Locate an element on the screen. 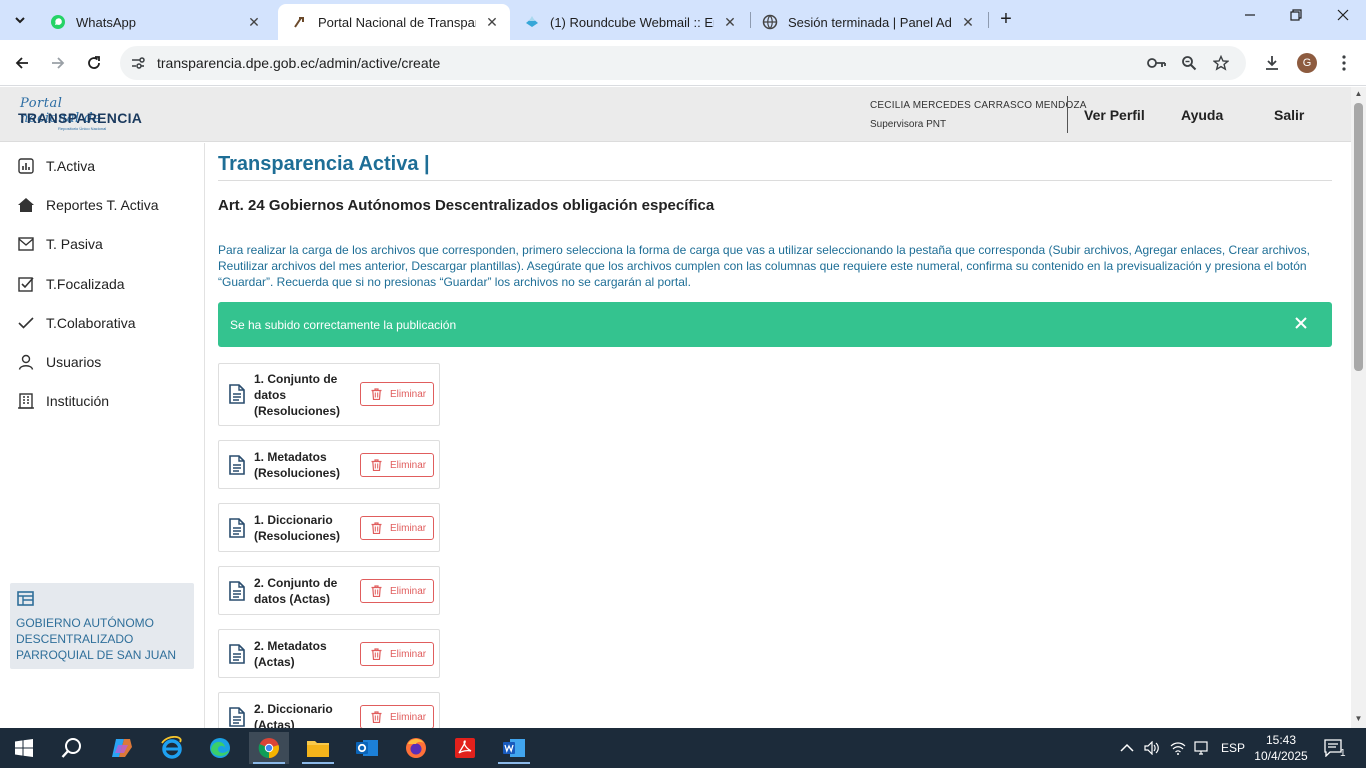 The height and width of the screenshot is (768, 1366). tab-portal-transparencia: Portal Nacional de Transparencia ✕ is located at coordinates (394, 22).